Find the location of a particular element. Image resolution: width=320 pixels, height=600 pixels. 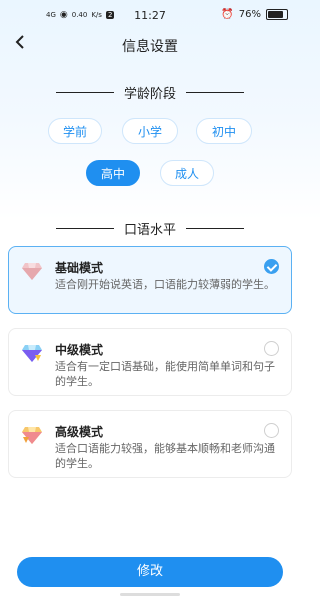

nav-bar: 信息设置 is located at coordinates (150, 46).